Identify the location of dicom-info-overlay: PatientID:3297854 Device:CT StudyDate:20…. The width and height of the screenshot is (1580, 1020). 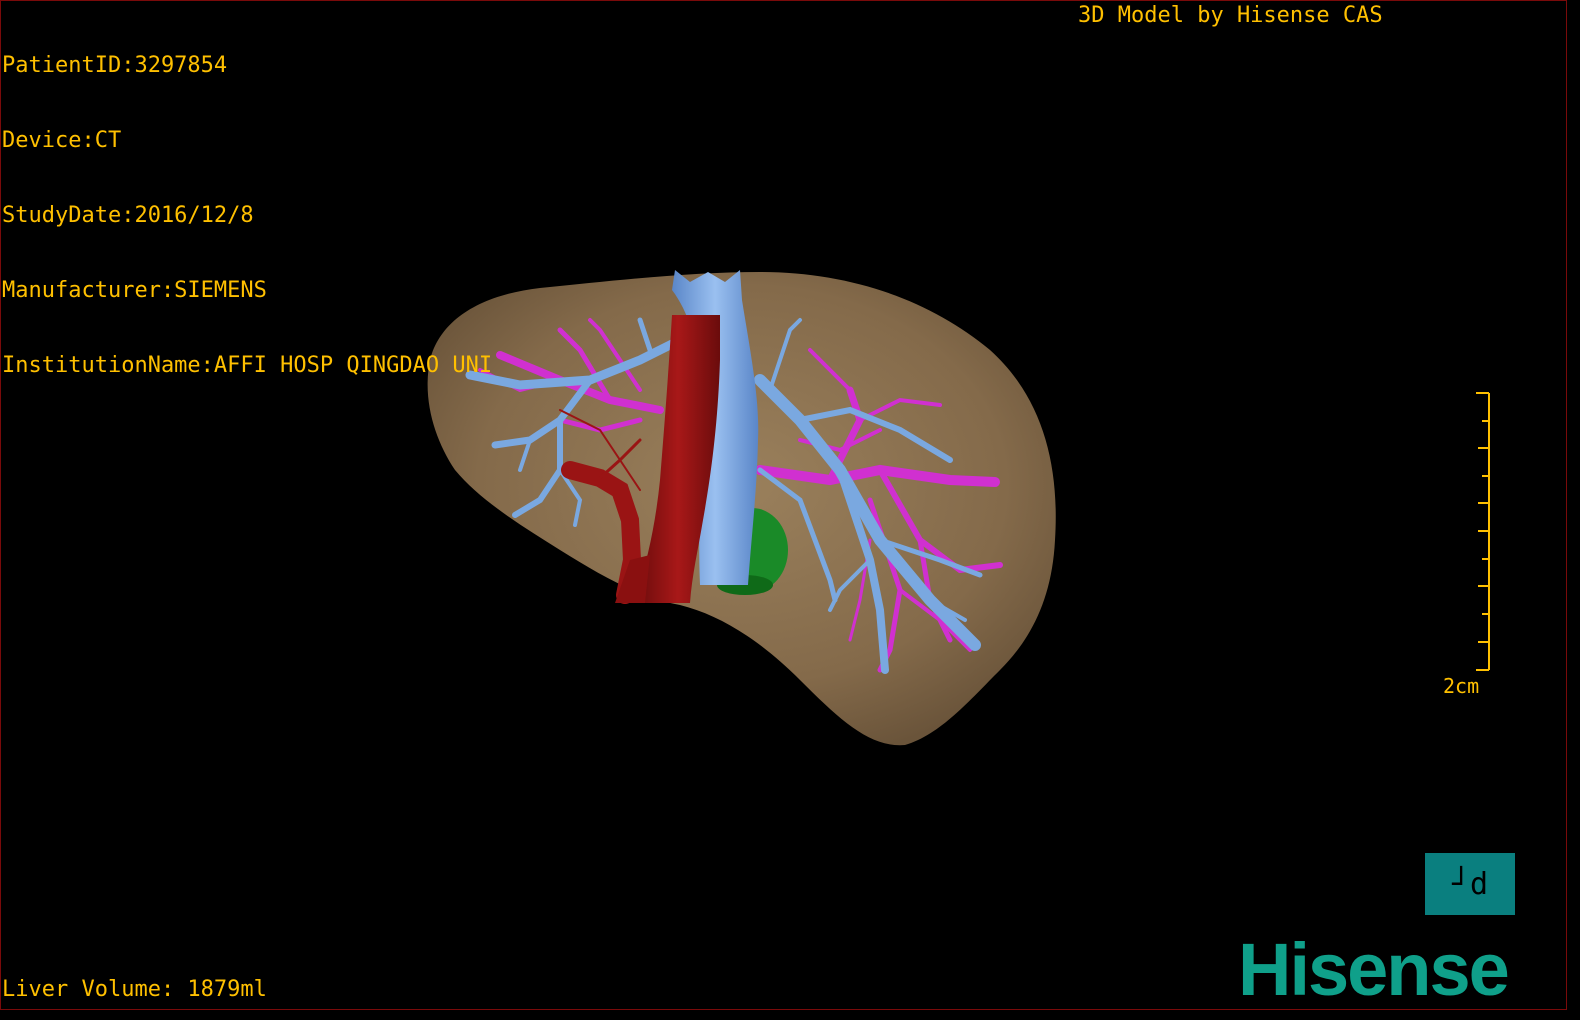
(247, 203).